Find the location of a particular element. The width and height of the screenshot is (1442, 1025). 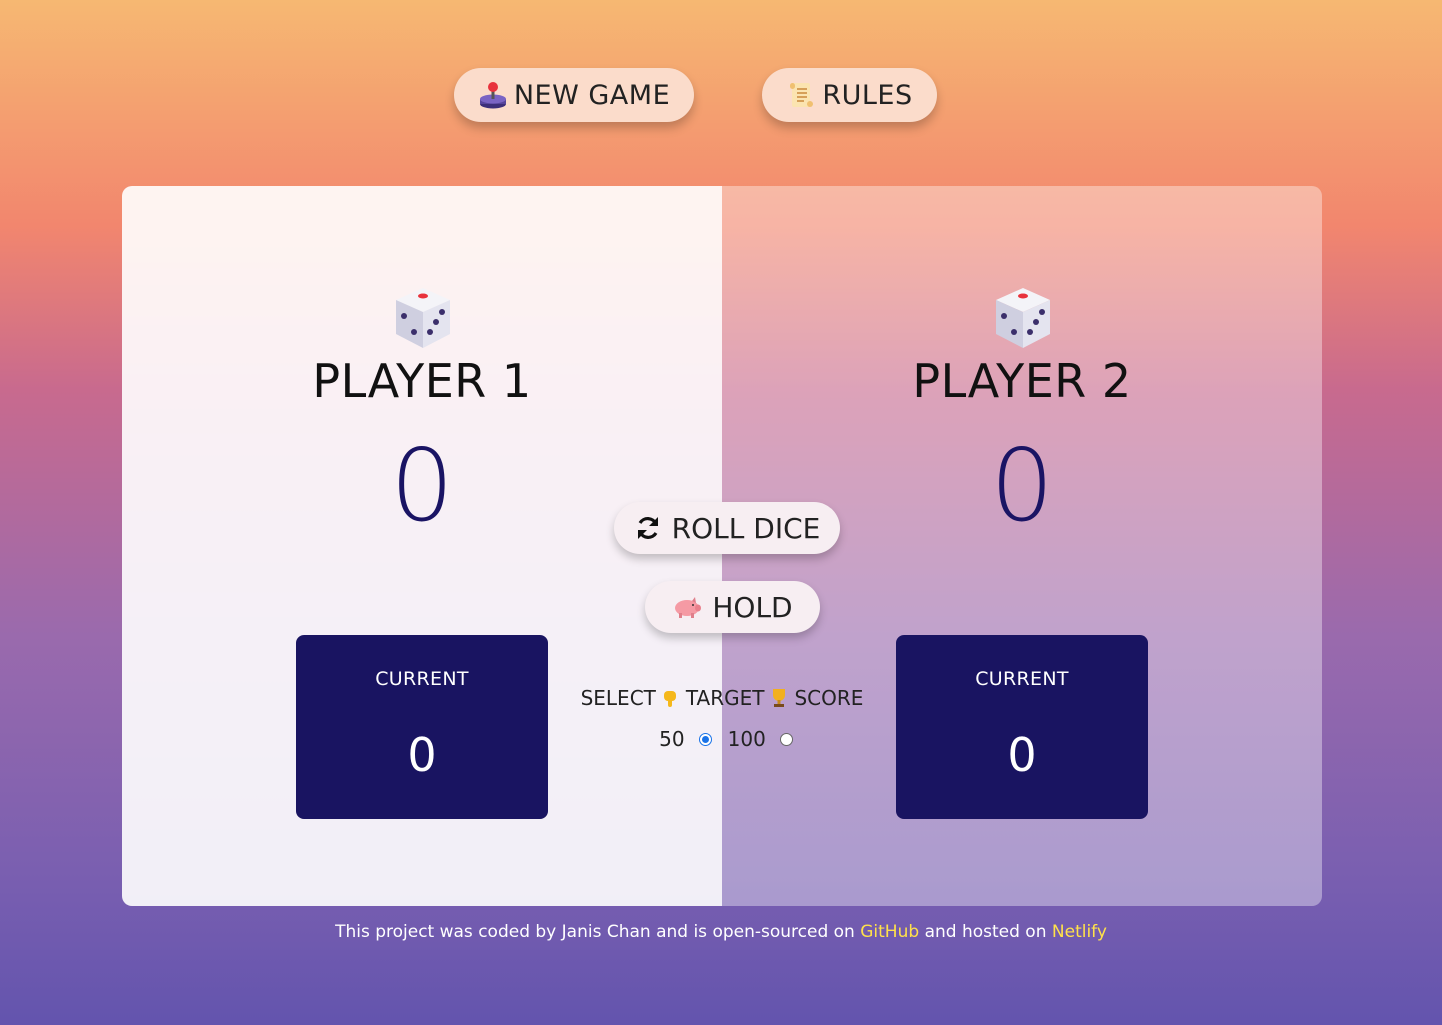

target-score-options: 50 100 is located at coordinates (730, 739).